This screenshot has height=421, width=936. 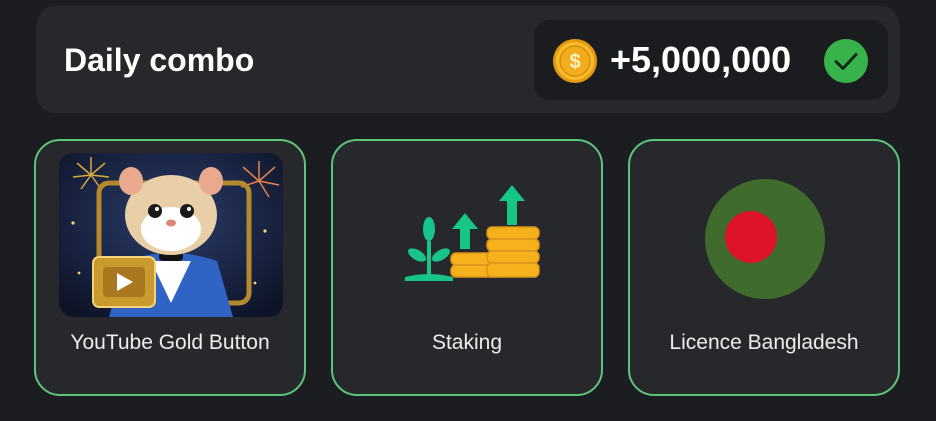 What do you see at coordinates (701, 59) in the screenshot?
I see `reward-amount: +5,000,000` at bounding box center [701, 59].